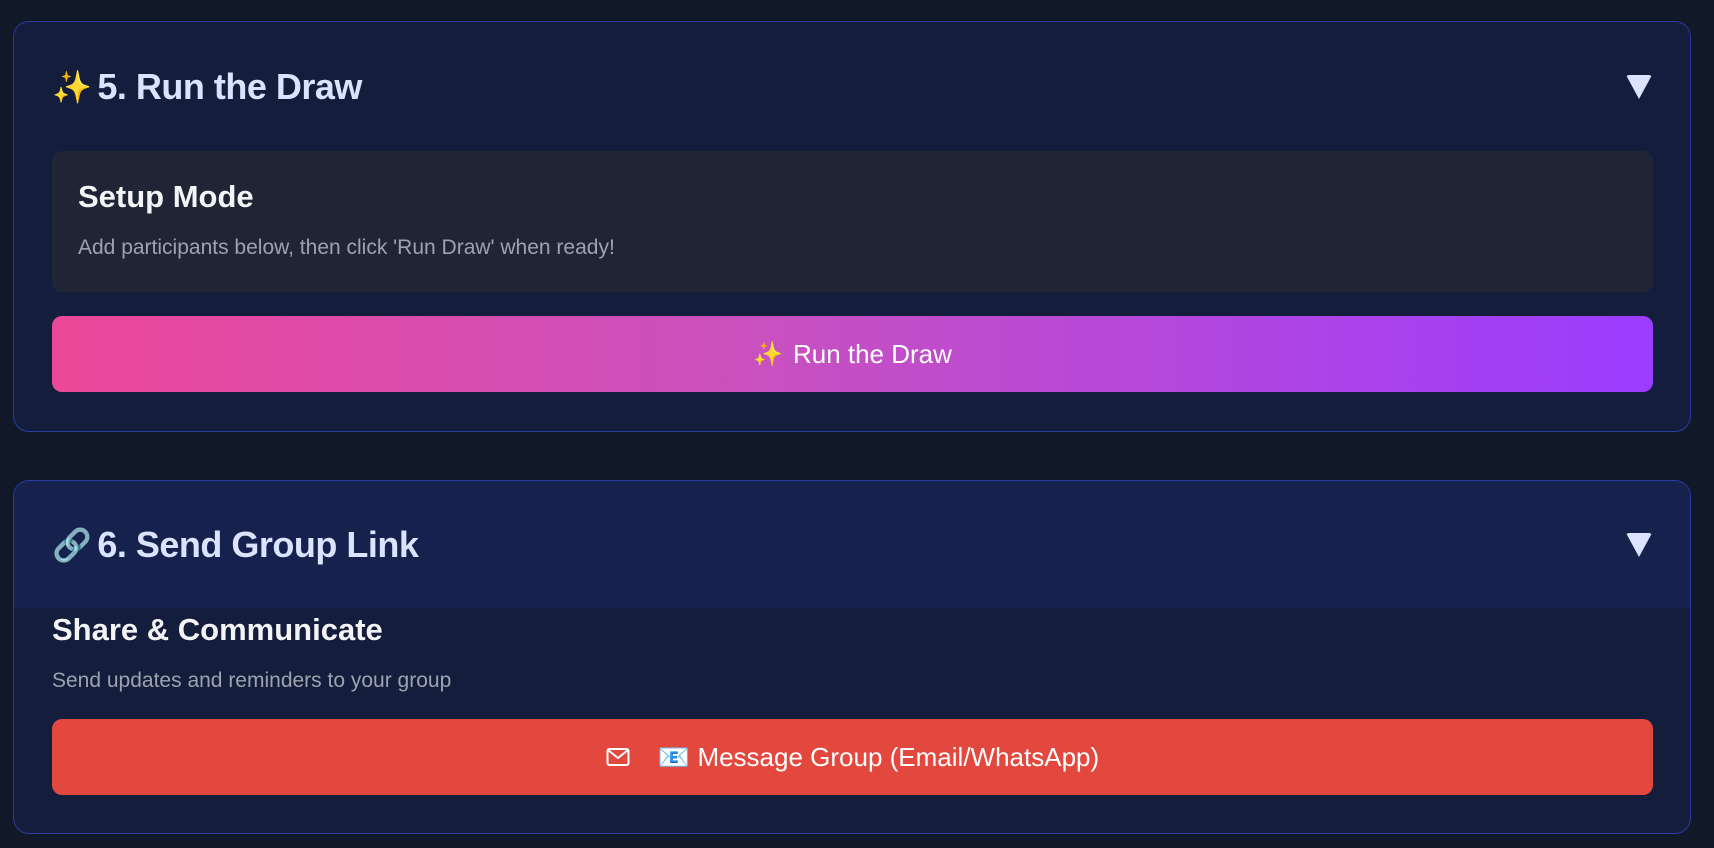 Image resolution: width=1714 pixels, height=848 pixels. Describe the element at coordinates (252, 680) in the screenshot. I see `share-description: Send updates and reminders to your group` at that location.